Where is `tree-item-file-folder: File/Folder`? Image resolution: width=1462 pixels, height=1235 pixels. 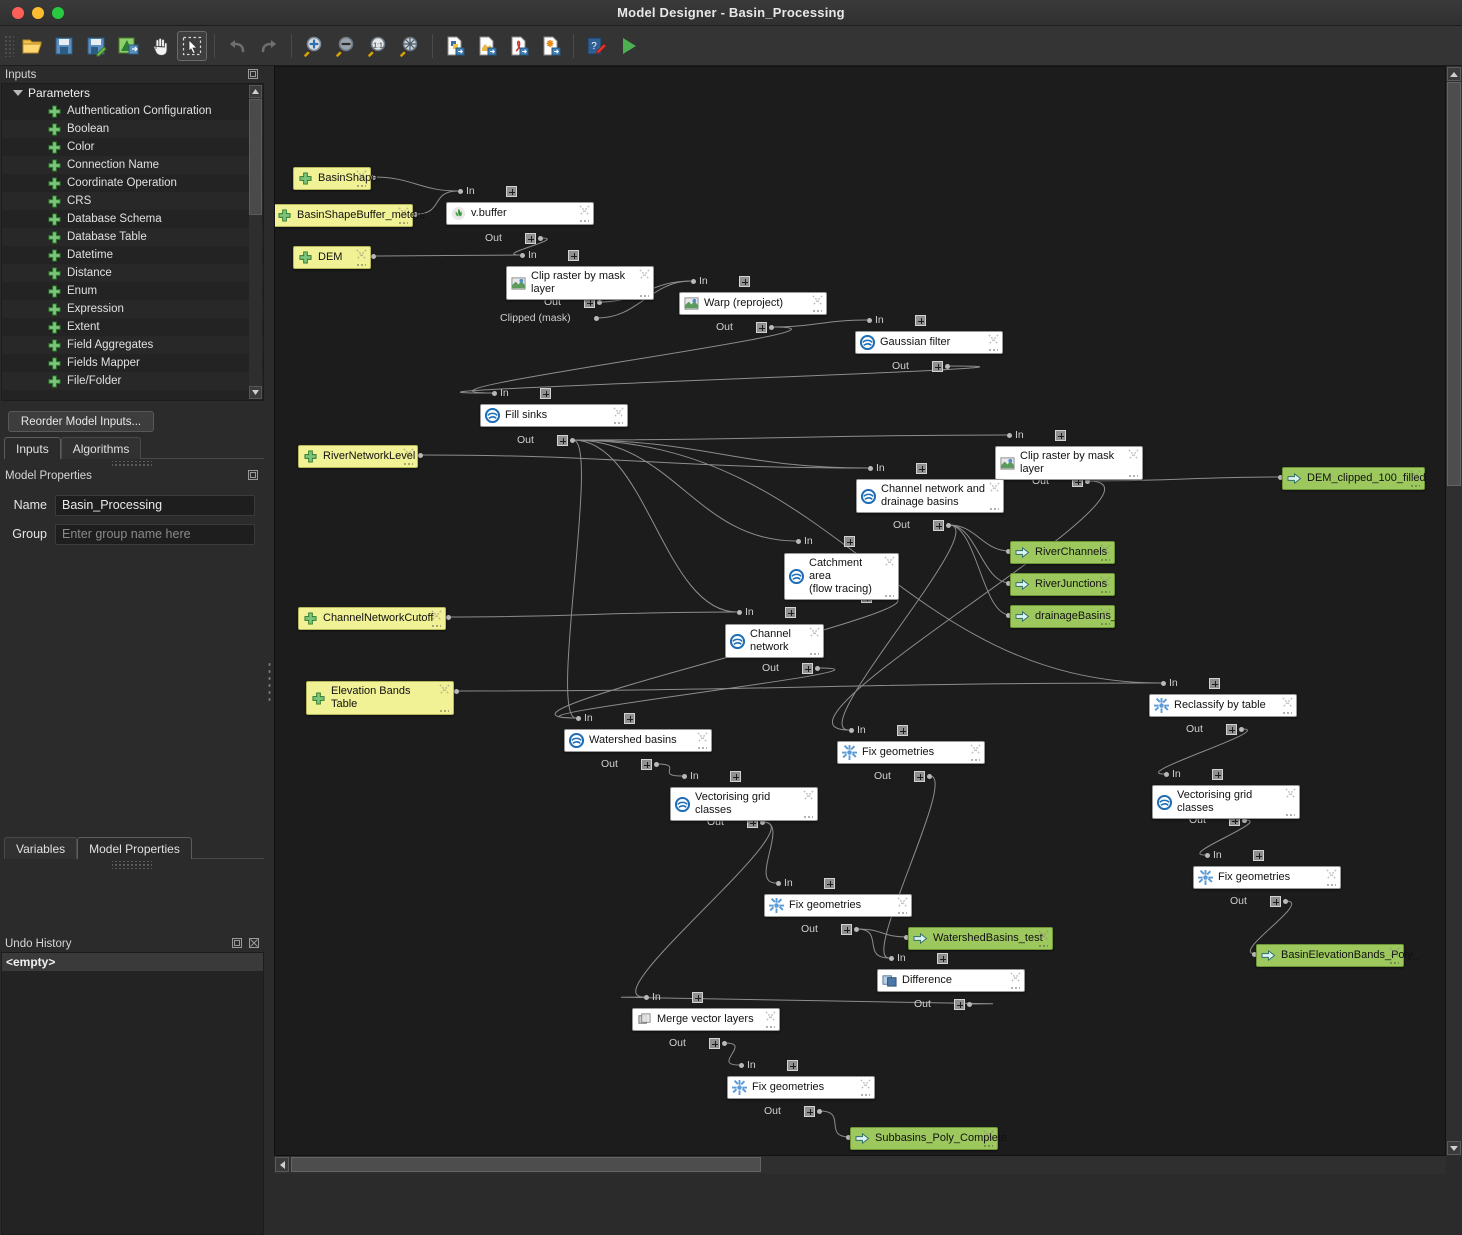 tree-item-file-folder: File/Folder is located at coordinates (132, 381).